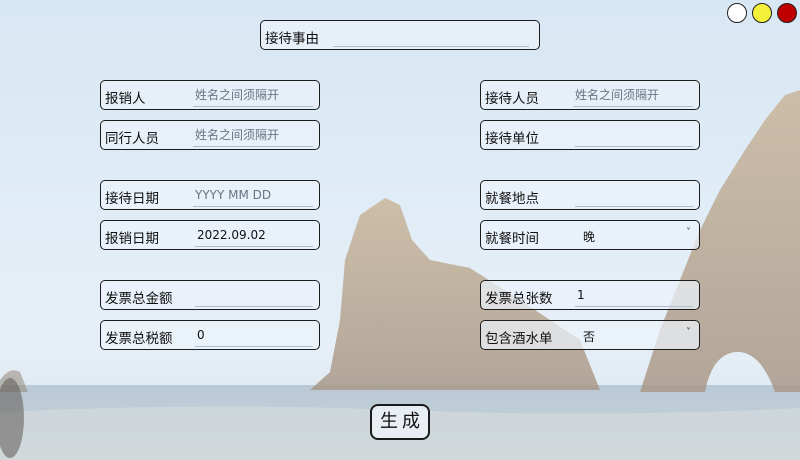 This screenshot has width=800, height=460. What do you see at coordinates (512, 199) in the screenshot?
I see `dining-place-label: 就餐地点` at bounding box center [512, 199].